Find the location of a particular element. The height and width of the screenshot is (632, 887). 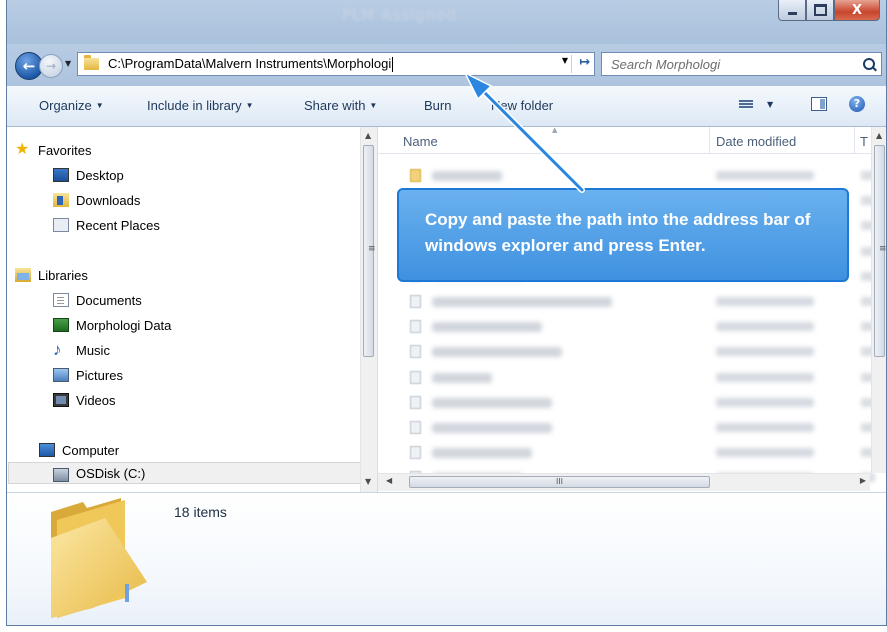

libraries-icon is located at coordinates (23, 275).